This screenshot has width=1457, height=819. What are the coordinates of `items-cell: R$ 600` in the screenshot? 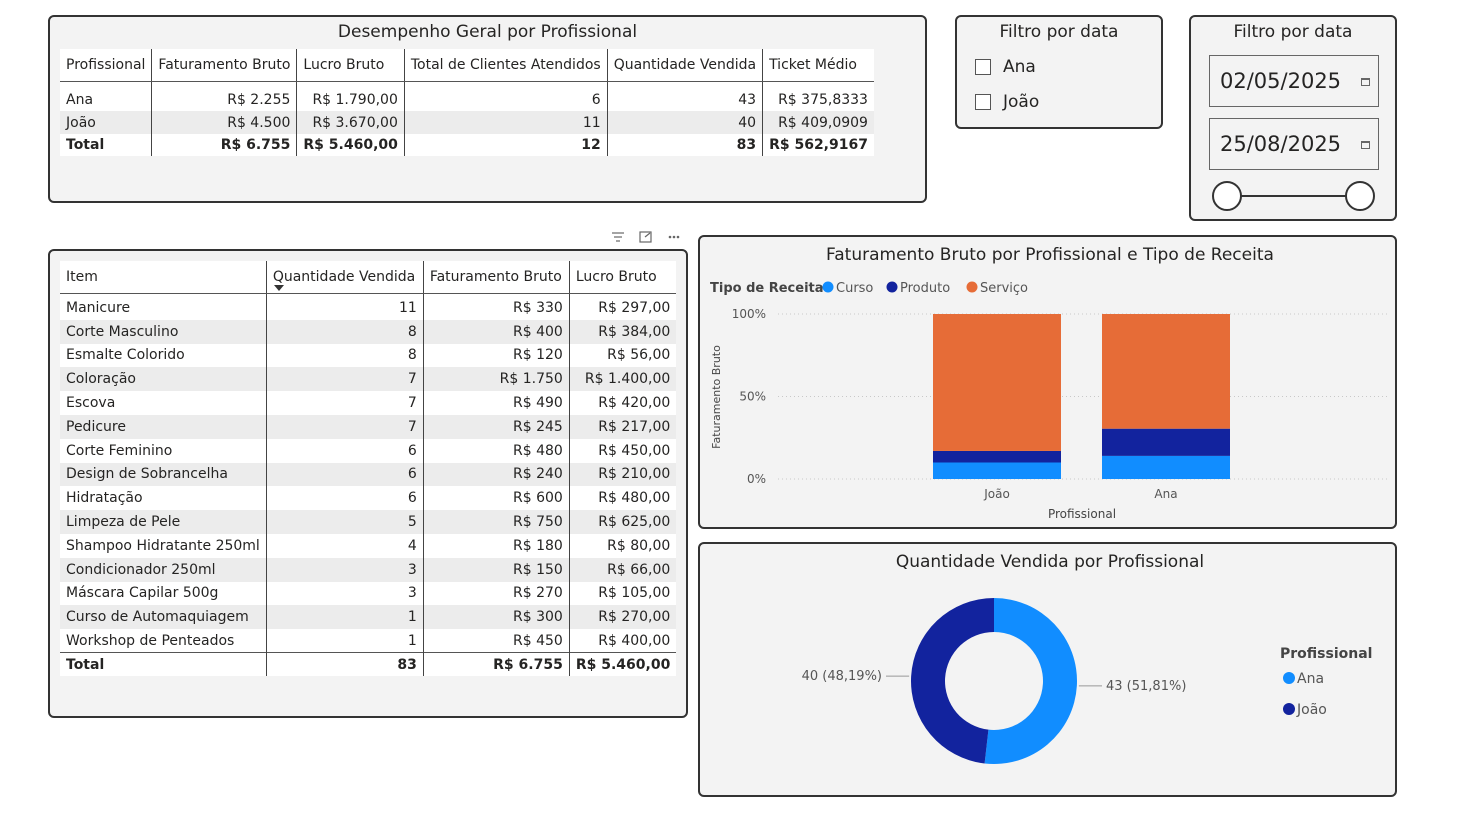 It's located at (496, 498).